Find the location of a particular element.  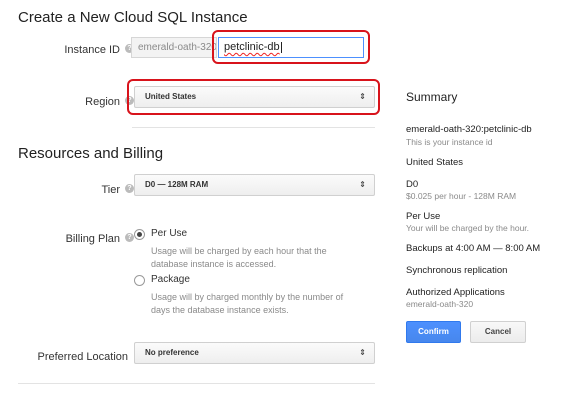

region-label-row: Region? is located at coordinates (82, 101).